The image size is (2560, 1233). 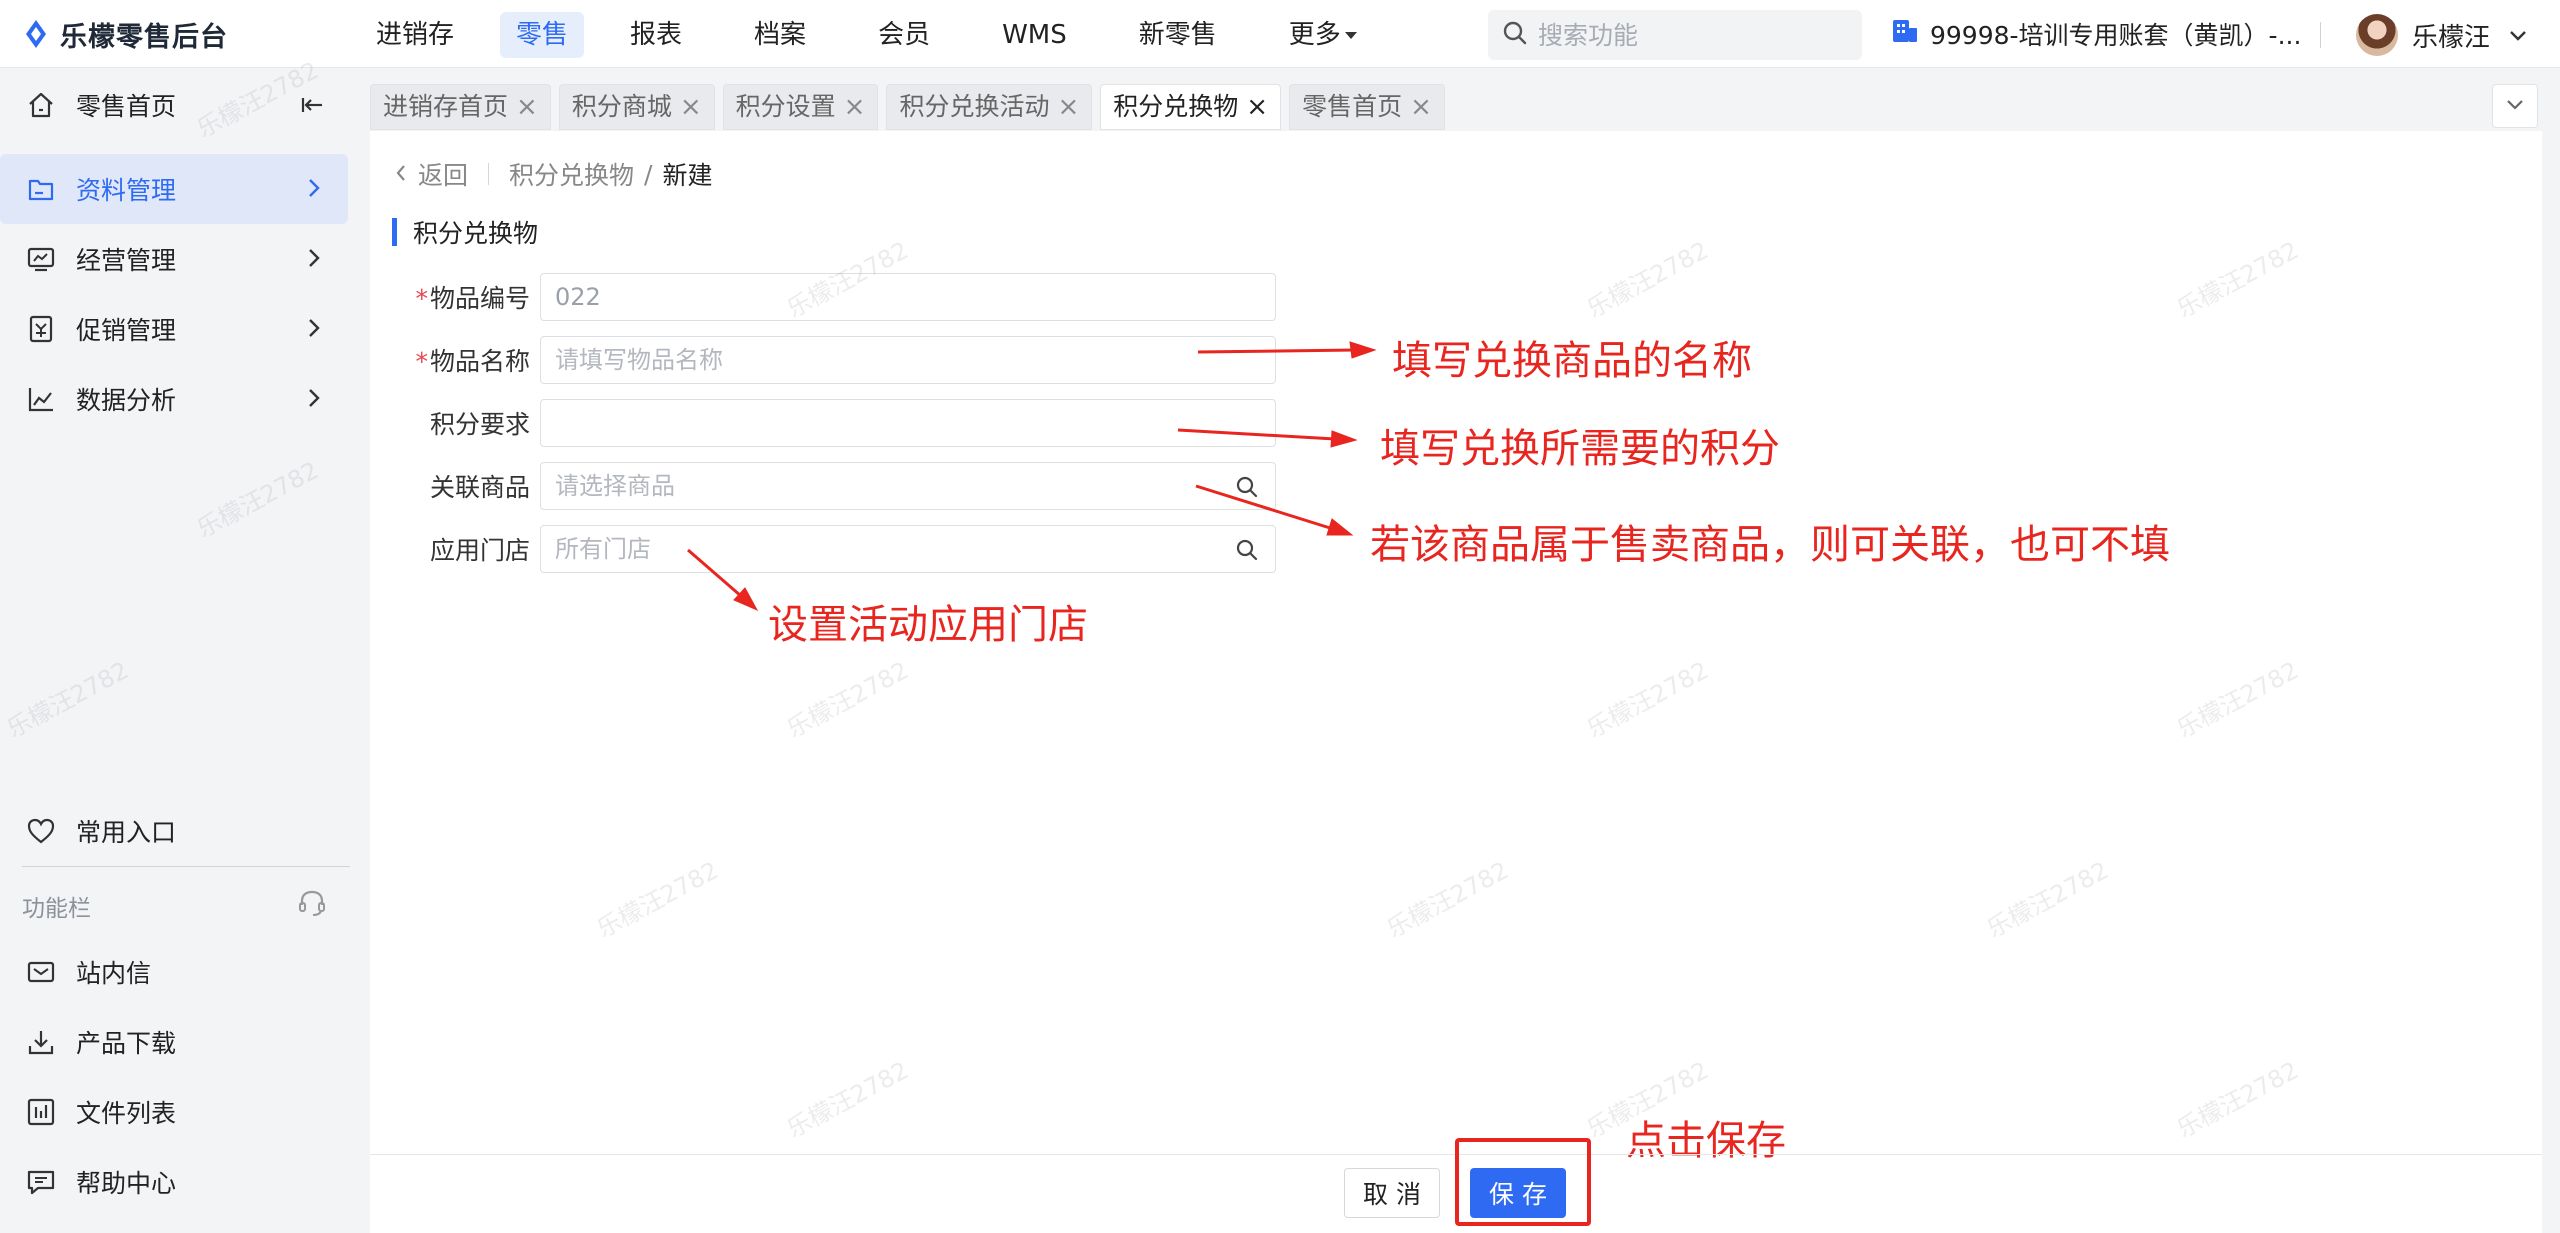 I want to click on annotation-store: 设置活动应用门店, so click(x=928, y=625).